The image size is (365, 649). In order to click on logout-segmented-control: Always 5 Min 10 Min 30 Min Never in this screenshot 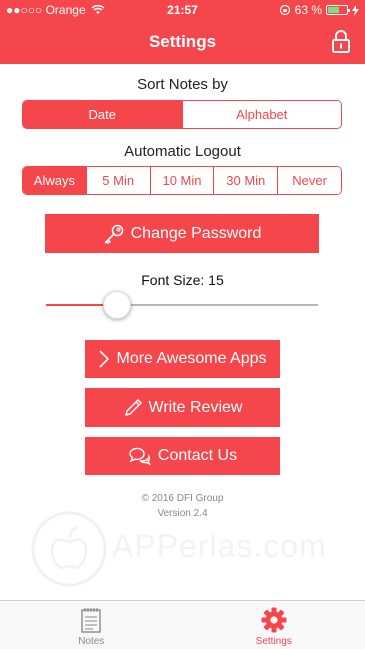, I will do `click(182, 180)`.